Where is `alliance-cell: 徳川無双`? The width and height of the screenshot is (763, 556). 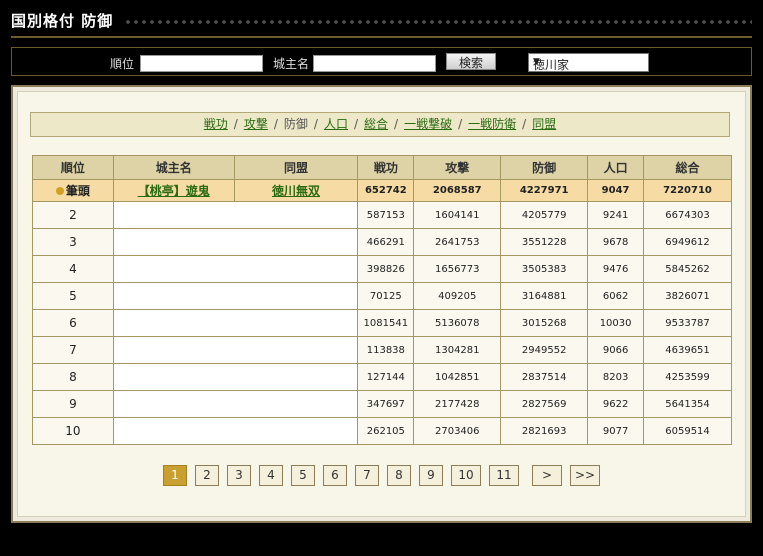 alliance-cell: 徳川無双 is located at coordinates (296, 190).